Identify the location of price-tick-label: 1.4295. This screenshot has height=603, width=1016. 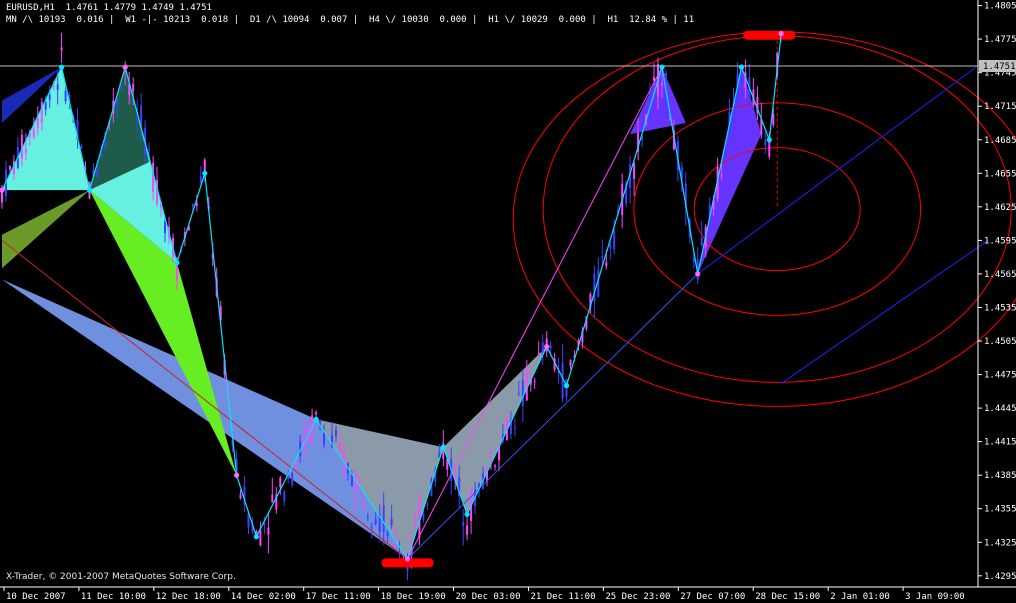
(1000, 577).